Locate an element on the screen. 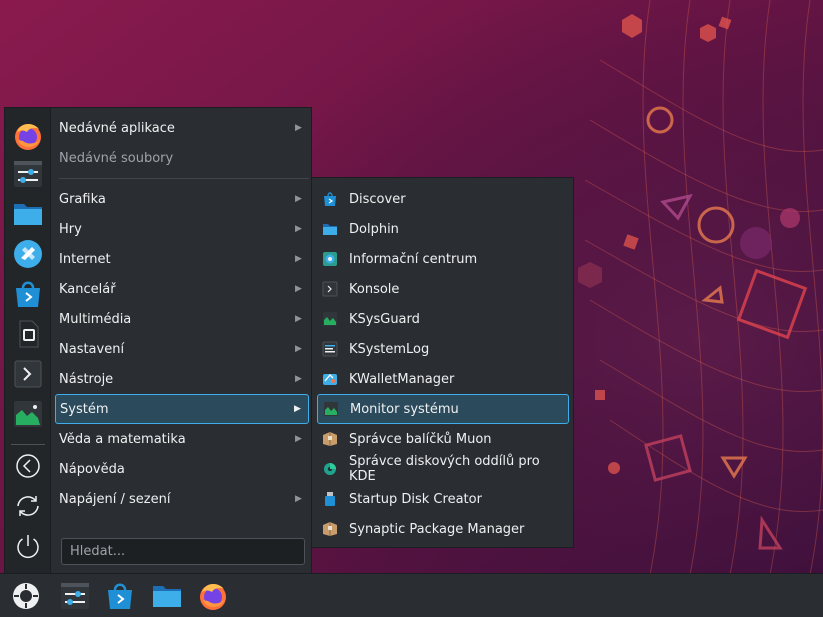 This screenshot has width=823, height=617. favorite-kde-connect is located at coordinates (28, 254).